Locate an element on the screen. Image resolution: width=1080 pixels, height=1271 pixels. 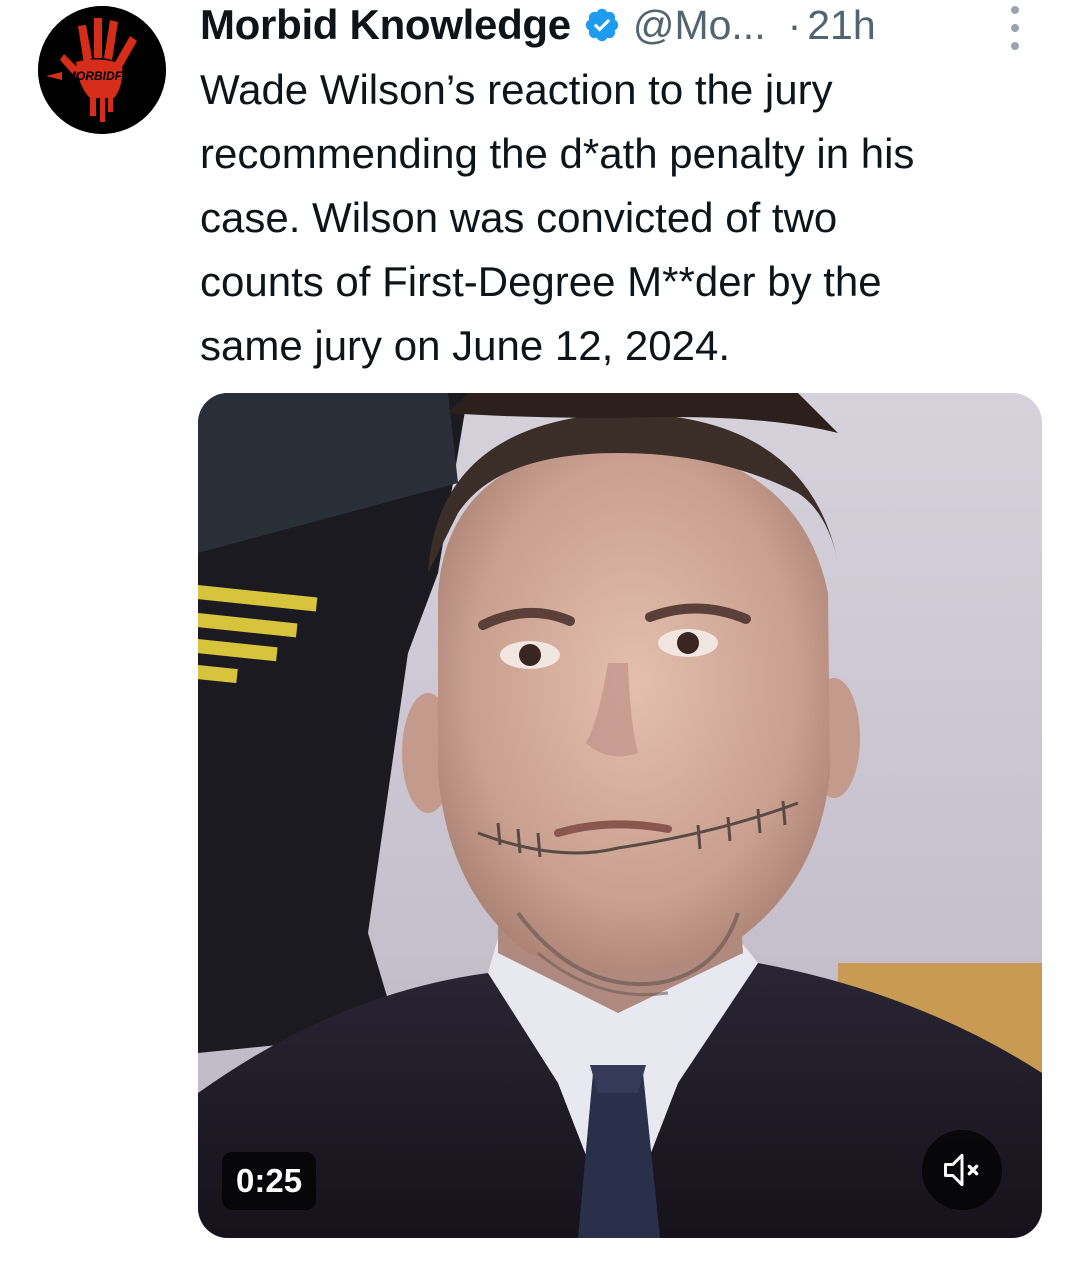
author-avatar: MORBIDFUL is located at coordinates (102, 70).